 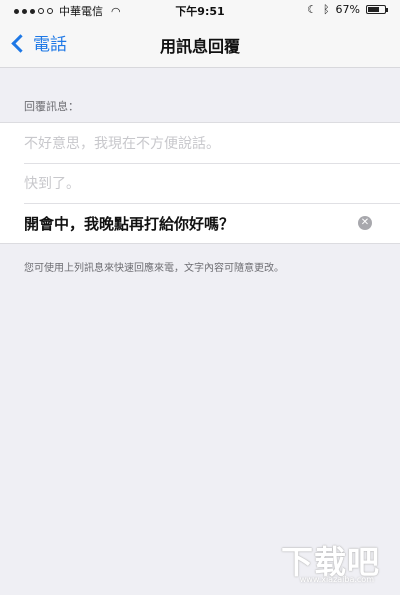 I want to click on section-header: 回覆訊息：, so click(x=51, y=106).